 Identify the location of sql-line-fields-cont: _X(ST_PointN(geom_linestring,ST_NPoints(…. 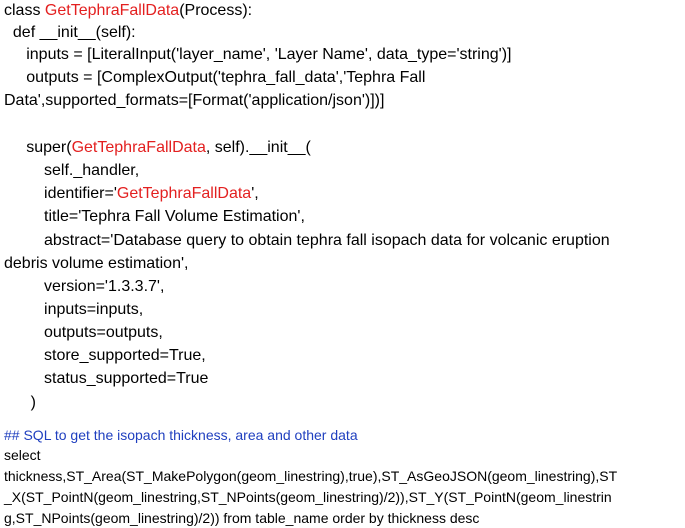
(308, 497).